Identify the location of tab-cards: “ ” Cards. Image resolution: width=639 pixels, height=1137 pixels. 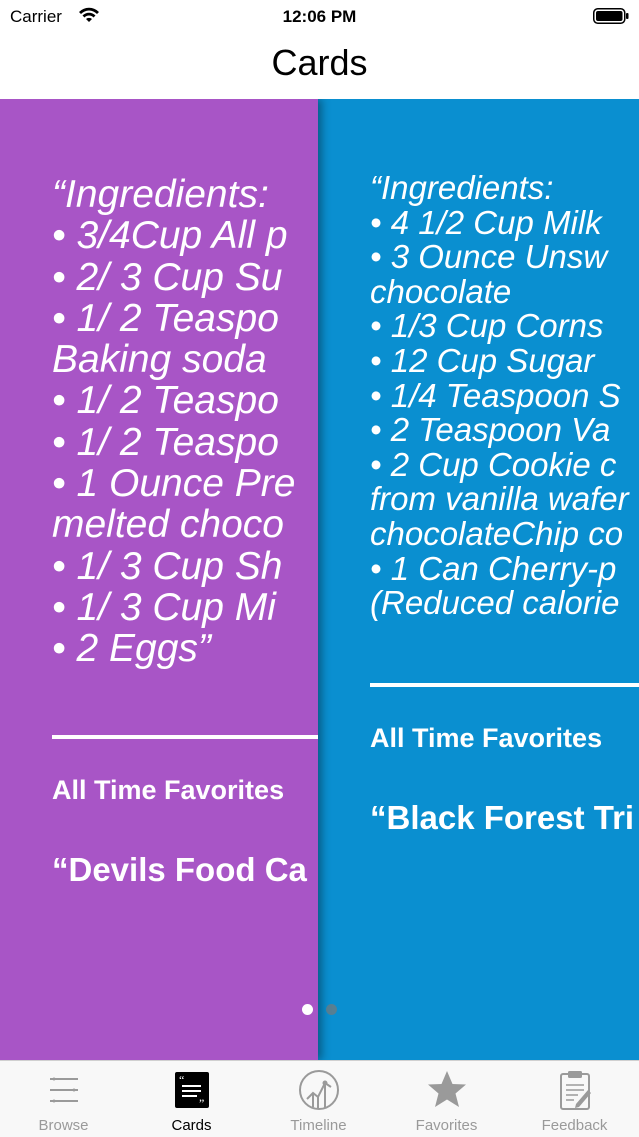
(191, 1099).